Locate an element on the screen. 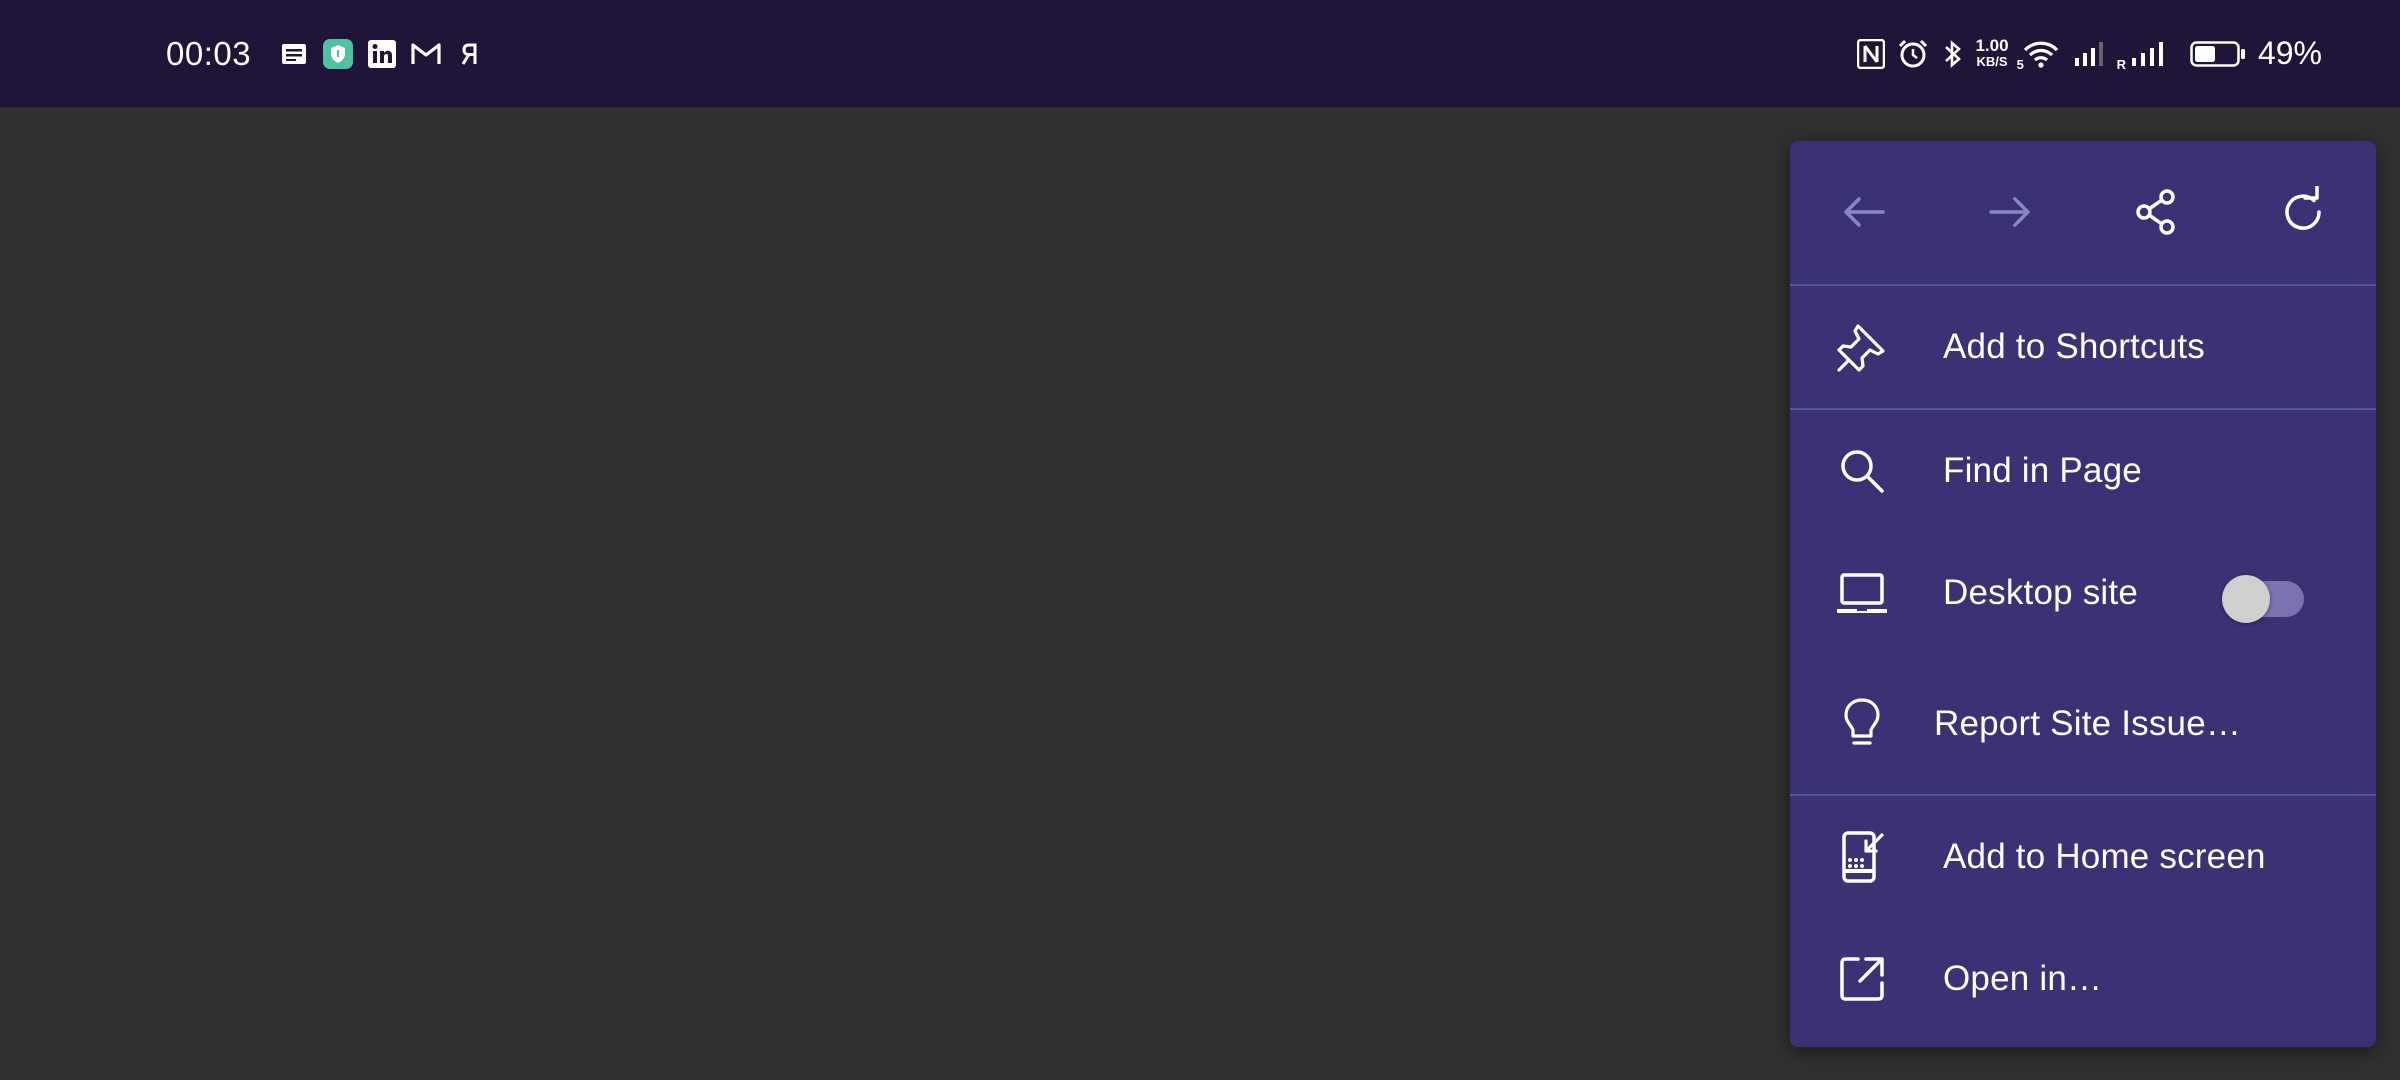 The height and width of the screenshot is (1080, 2400). network-speed-value: 1.00 is located at coordinates (1992, 45).